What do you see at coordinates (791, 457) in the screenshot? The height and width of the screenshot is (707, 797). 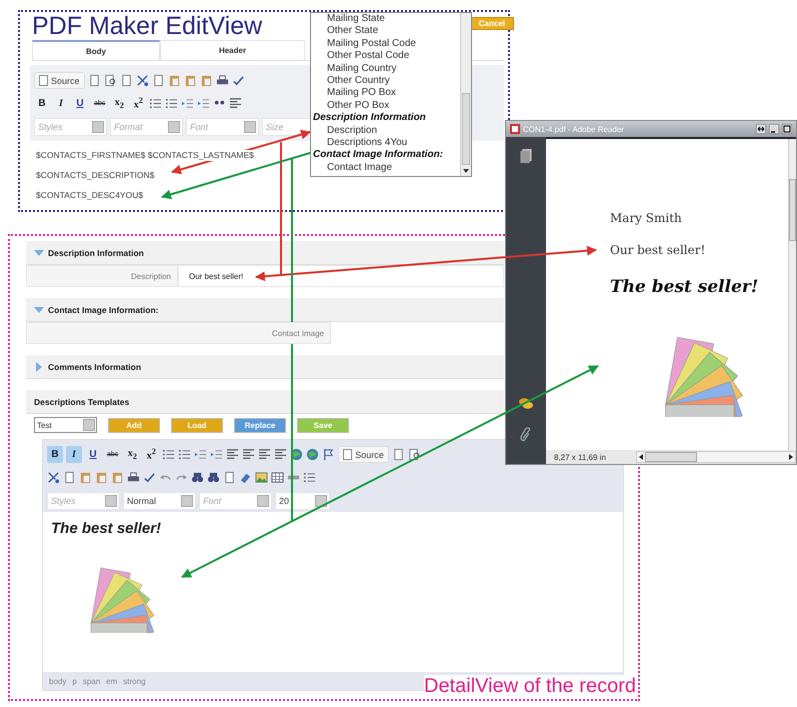 I see `scroll-right-icon` at bounding box center [791, 457].